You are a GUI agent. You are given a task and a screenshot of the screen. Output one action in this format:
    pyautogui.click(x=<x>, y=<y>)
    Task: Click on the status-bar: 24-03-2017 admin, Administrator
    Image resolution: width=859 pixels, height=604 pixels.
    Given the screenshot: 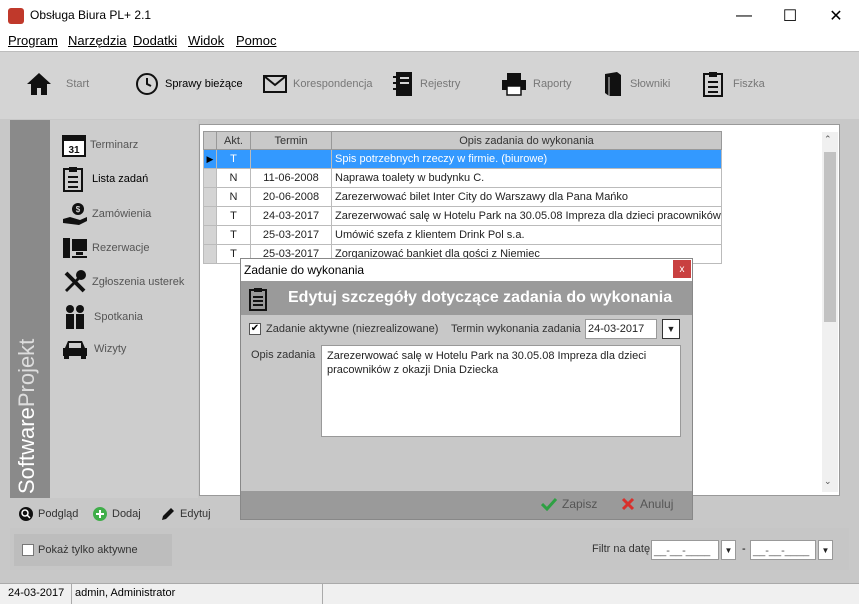 What is the action you would take?
    pyautogui.click(x=429, y=593)
    